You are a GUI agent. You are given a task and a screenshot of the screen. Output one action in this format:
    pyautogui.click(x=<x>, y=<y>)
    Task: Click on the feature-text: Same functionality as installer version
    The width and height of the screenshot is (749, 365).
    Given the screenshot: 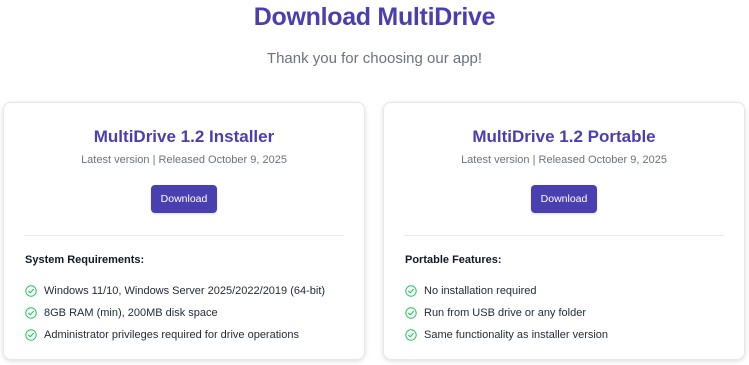 What is the action you would take?
    pyautogui.click(x=516, y=335)
    